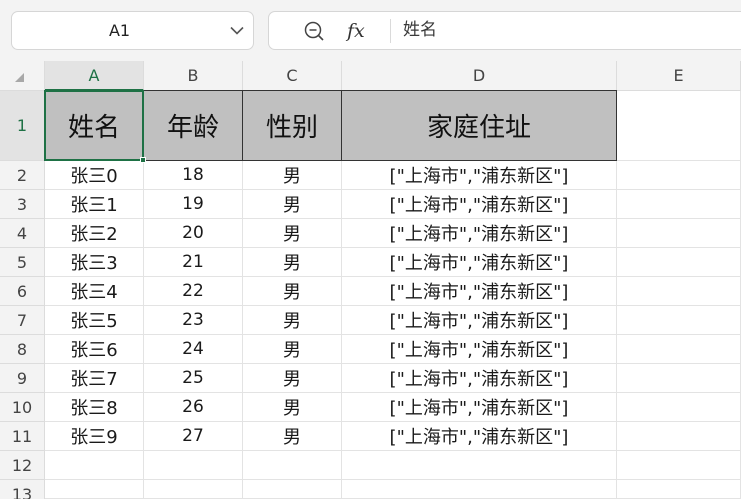  Describe the element at coordinates (22, 436) in the screenshot. I see `row-header-11: 11` at that location.